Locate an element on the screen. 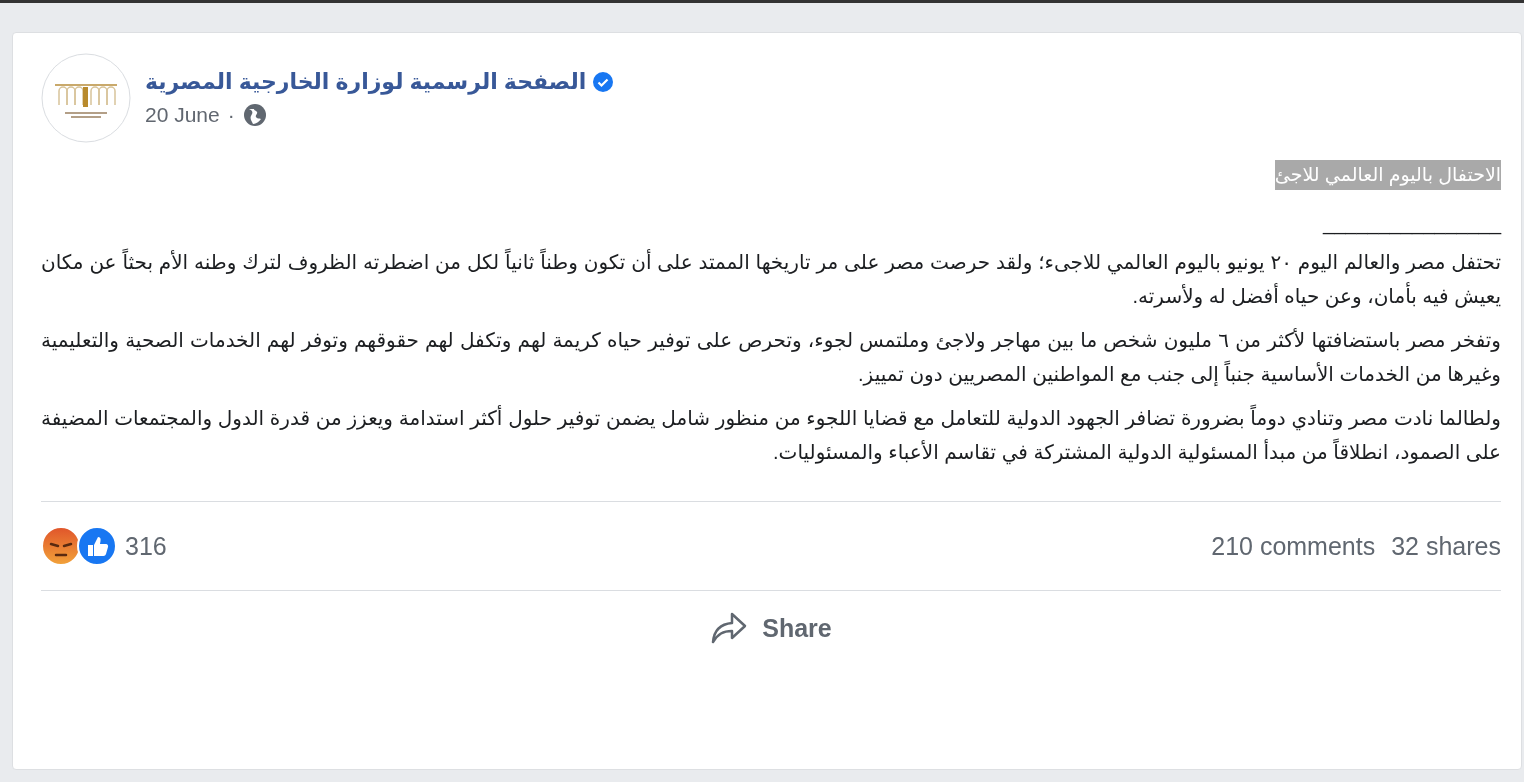 The image size is (1524, 782). post-heading: الاحتفال باليوم العالمي للاجئ is located at coordinates (1387, 175).